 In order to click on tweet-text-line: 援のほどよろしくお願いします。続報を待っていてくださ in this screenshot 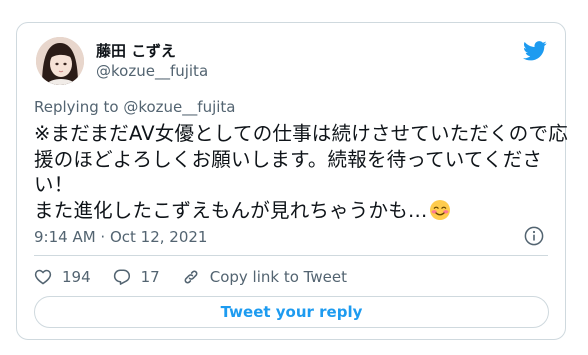, I will do `click(288, 159)`.